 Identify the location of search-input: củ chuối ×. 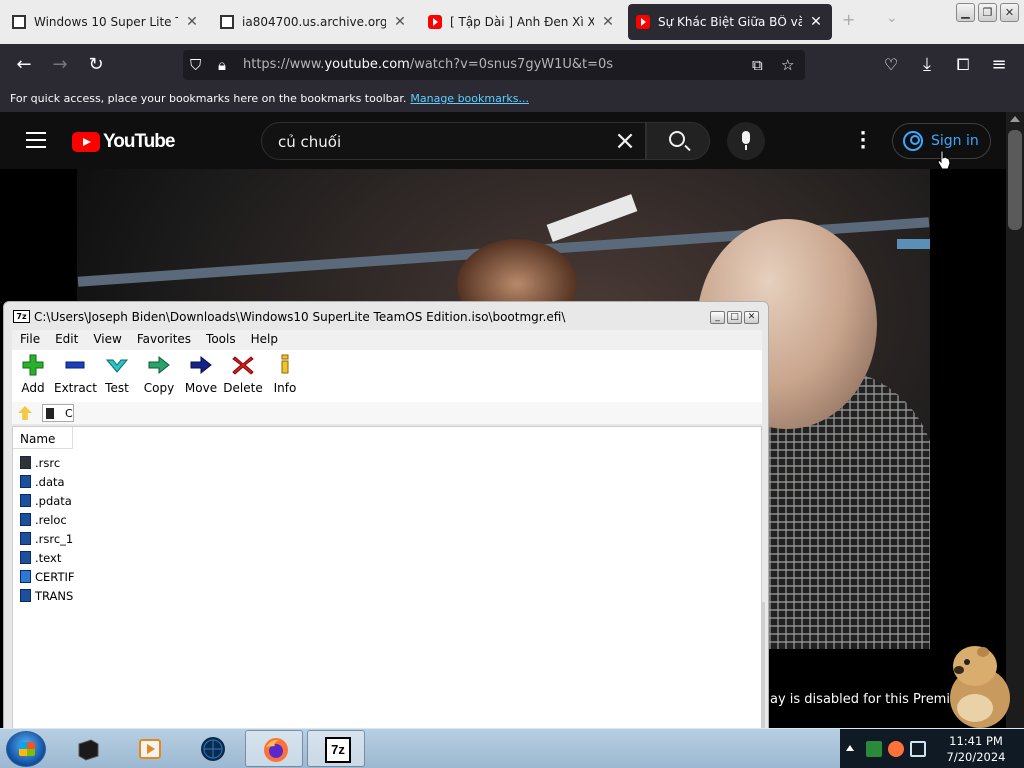
(453, 141).